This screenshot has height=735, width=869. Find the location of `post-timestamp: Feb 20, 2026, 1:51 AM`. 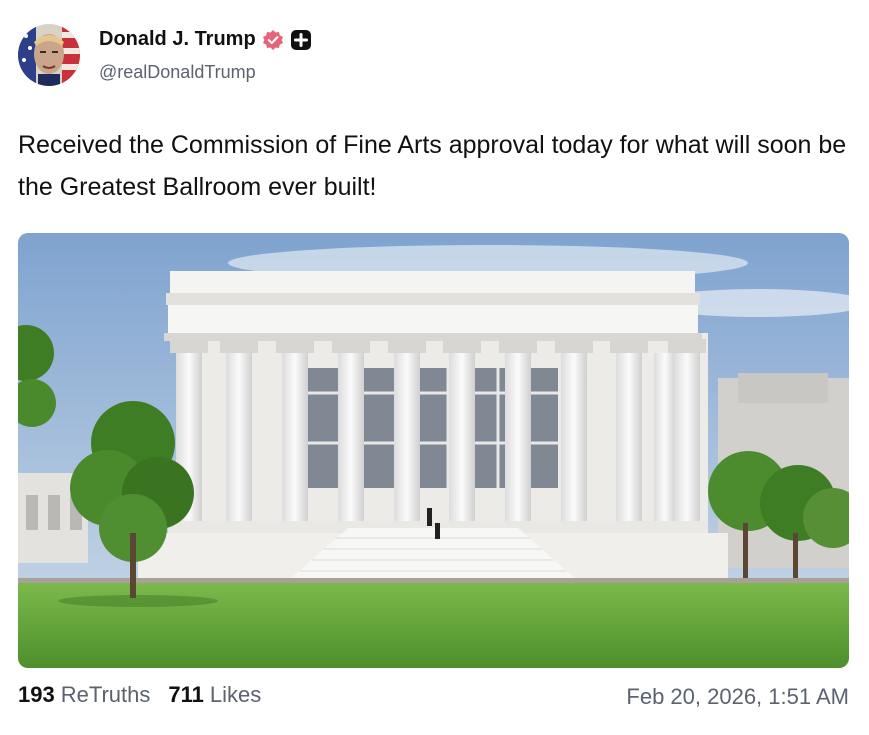

post-timestamp: Feb 20, 2026, 1:51 AM is located at coordinates (737, 697).